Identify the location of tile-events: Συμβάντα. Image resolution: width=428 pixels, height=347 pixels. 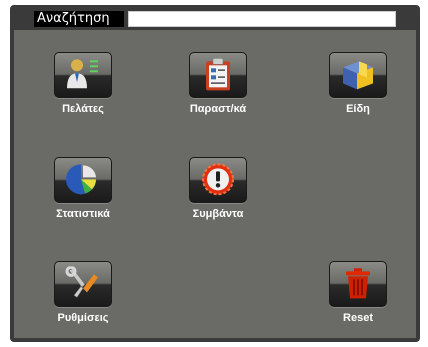
(218, 188).